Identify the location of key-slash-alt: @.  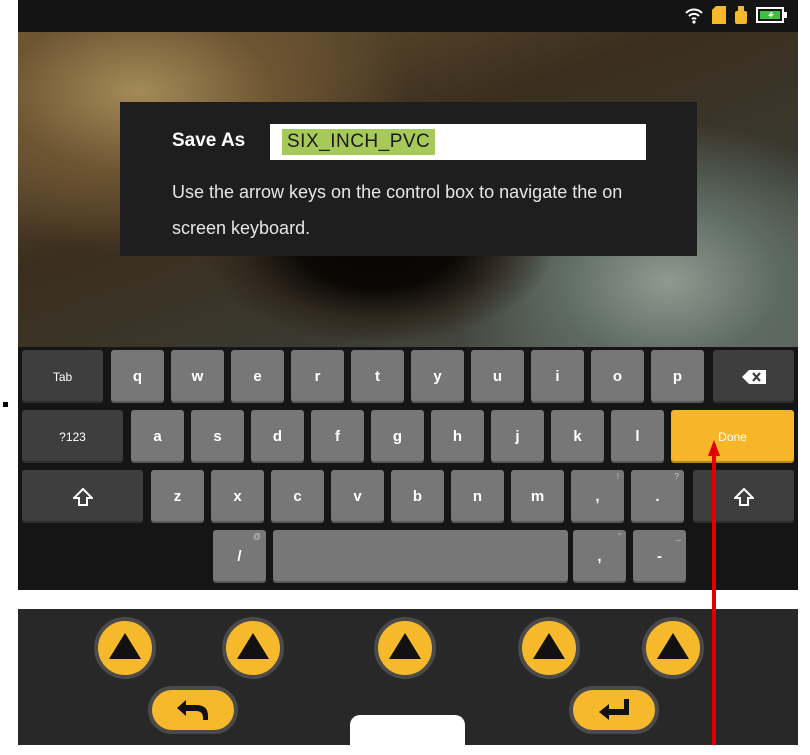
(256, 536).